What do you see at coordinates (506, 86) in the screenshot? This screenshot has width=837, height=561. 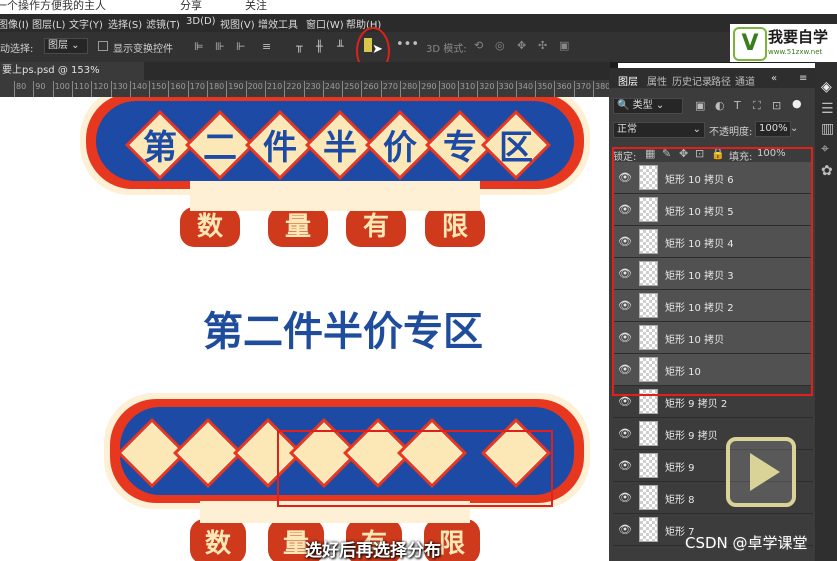 I see `ruler-label: 330` at bounding box center [506, 86].